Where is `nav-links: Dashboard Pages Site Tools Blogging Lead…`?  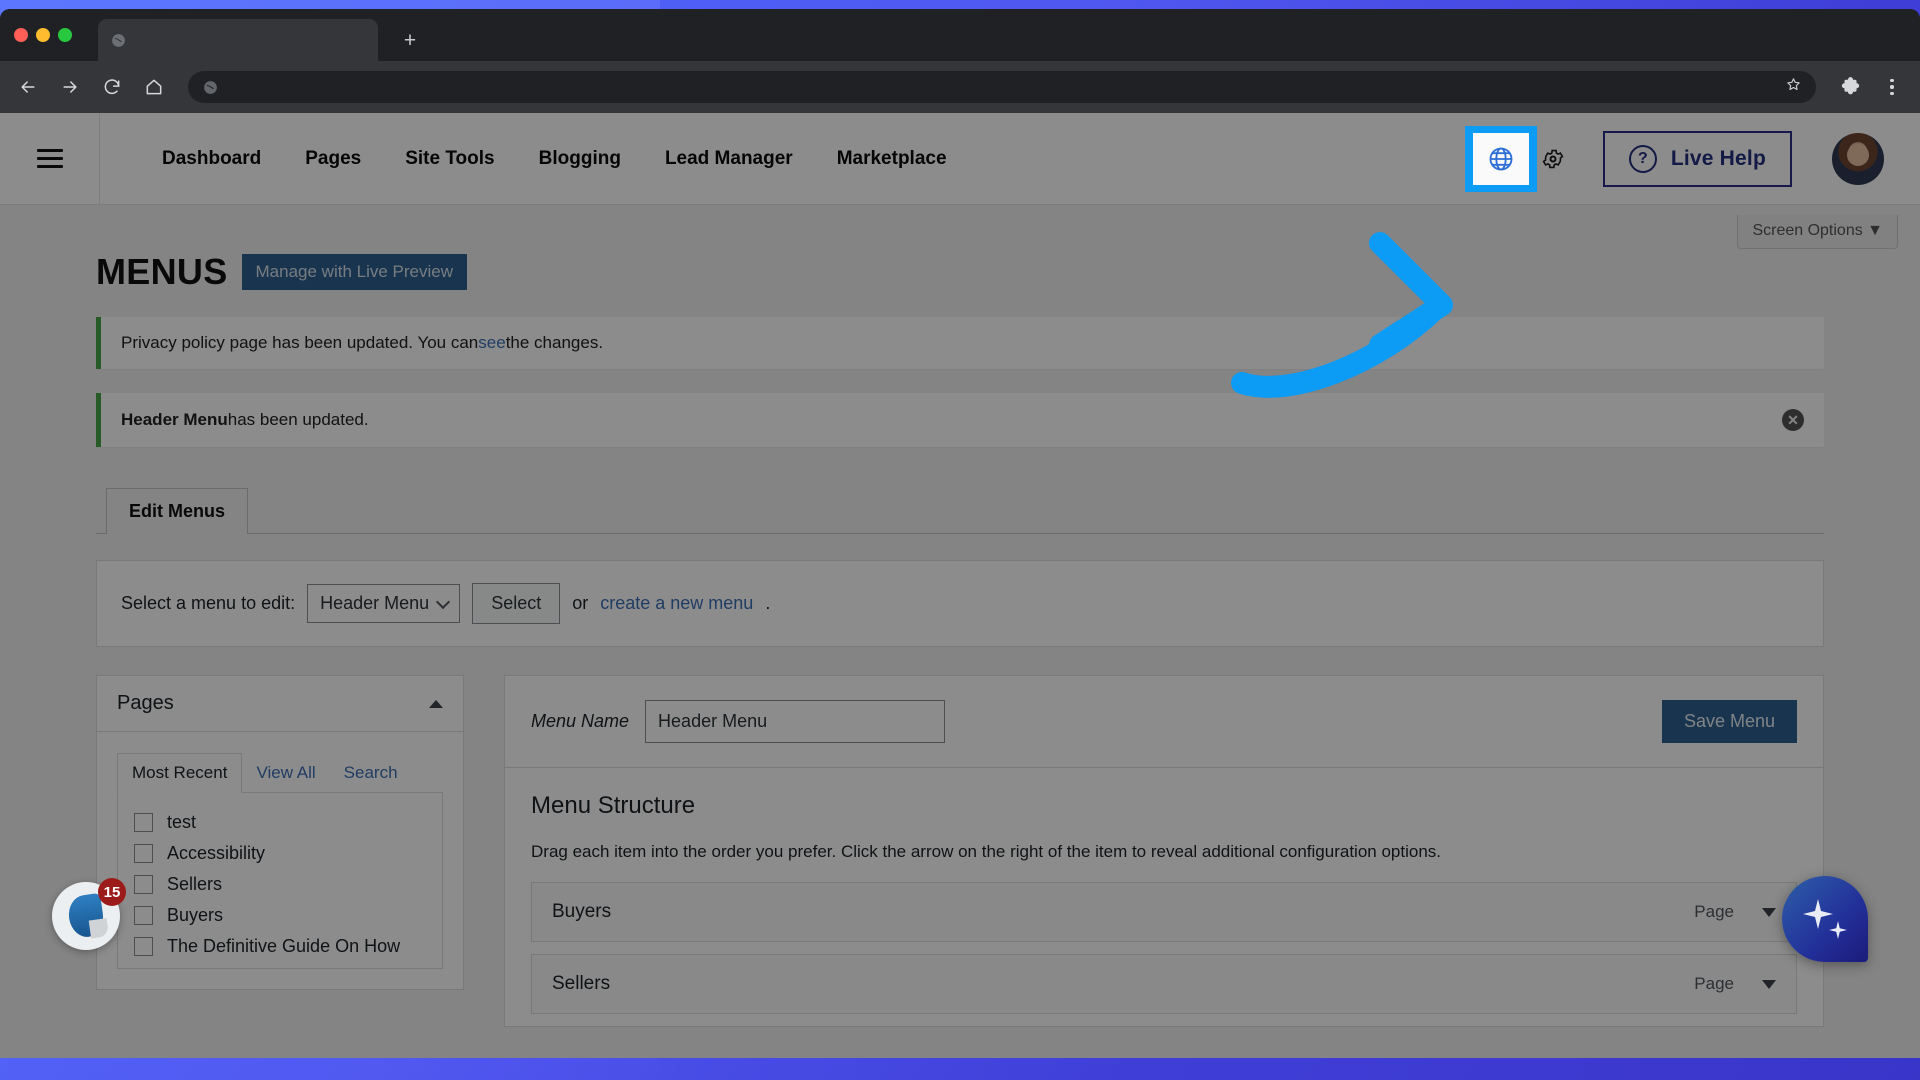 nav-links: Dashboard Pages Site Tools Blogging Lead… is located at coordinates (534, 159).